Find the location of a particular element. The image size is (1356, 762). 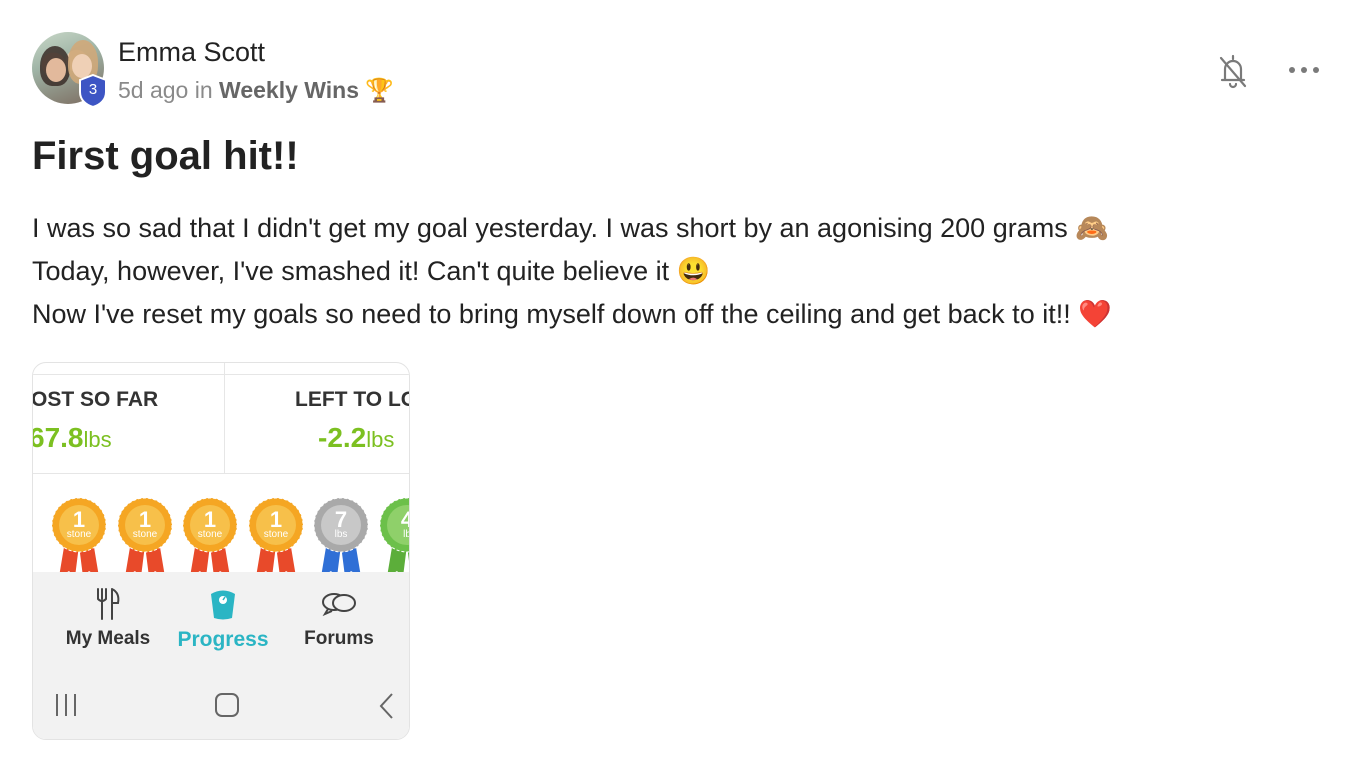

level-number: 3 is located at coordinates (93, 89).